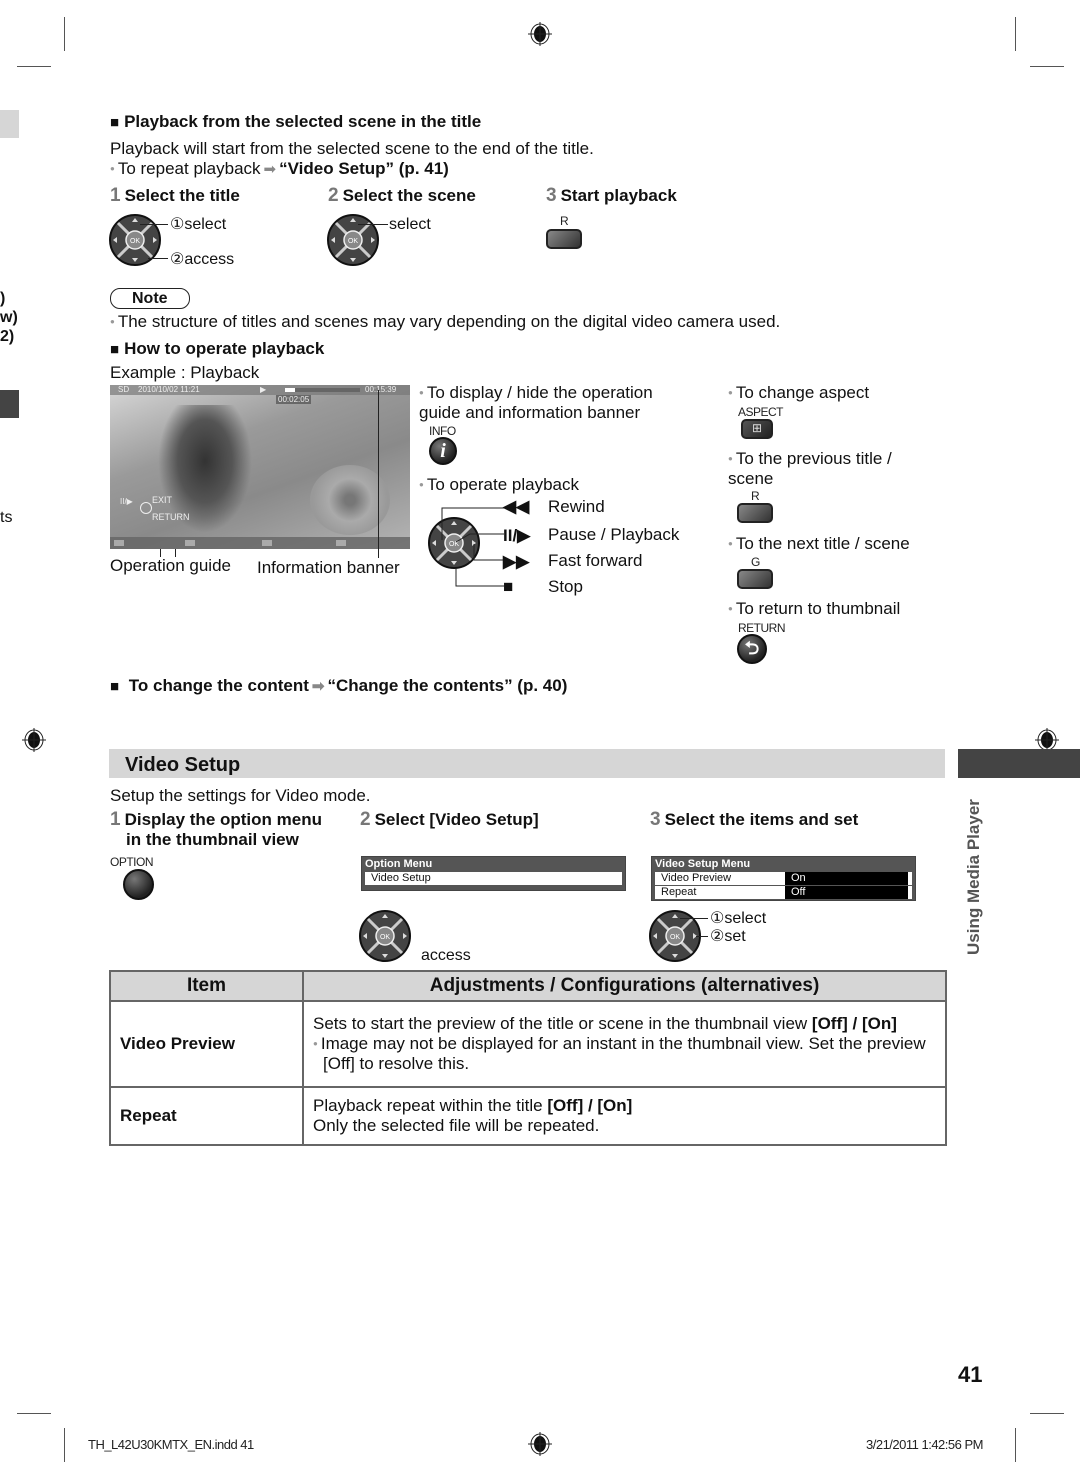 The height and width of the screenshot is (1479, 1080). Describe the element at coordinates (6, 517) in the screenshot. I see `margin-fragment: ts` at that location.